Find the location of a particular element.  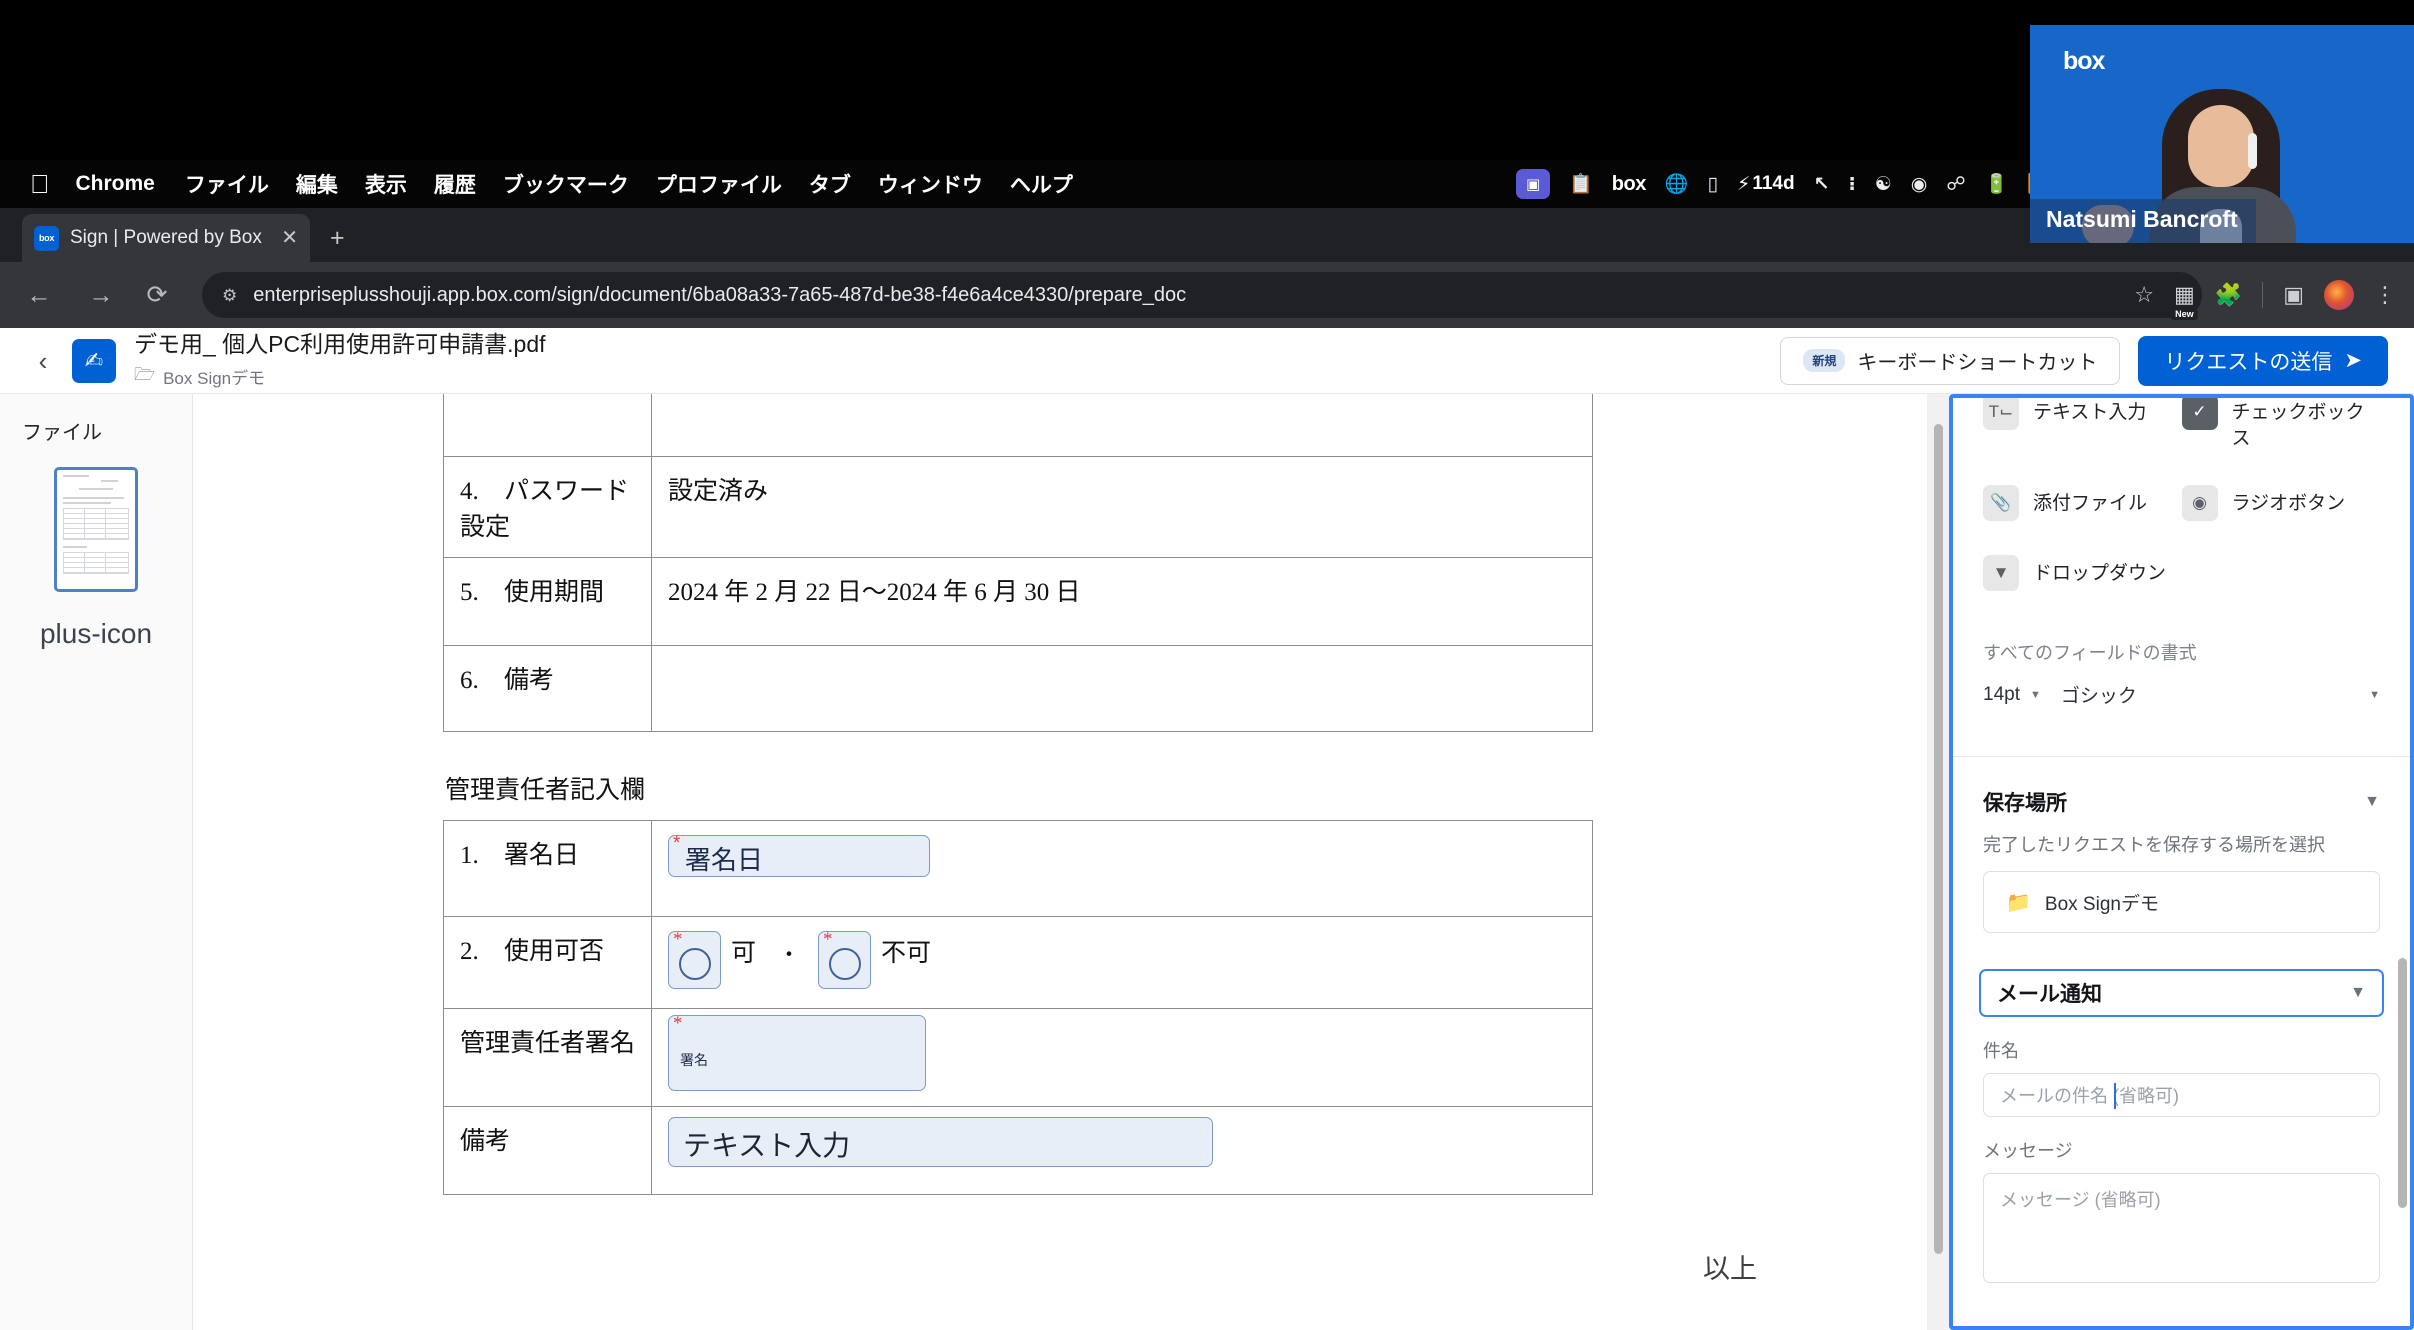

browser-tab: box Sign | Powered by Box ✕ is located at coordinates (166, 238).